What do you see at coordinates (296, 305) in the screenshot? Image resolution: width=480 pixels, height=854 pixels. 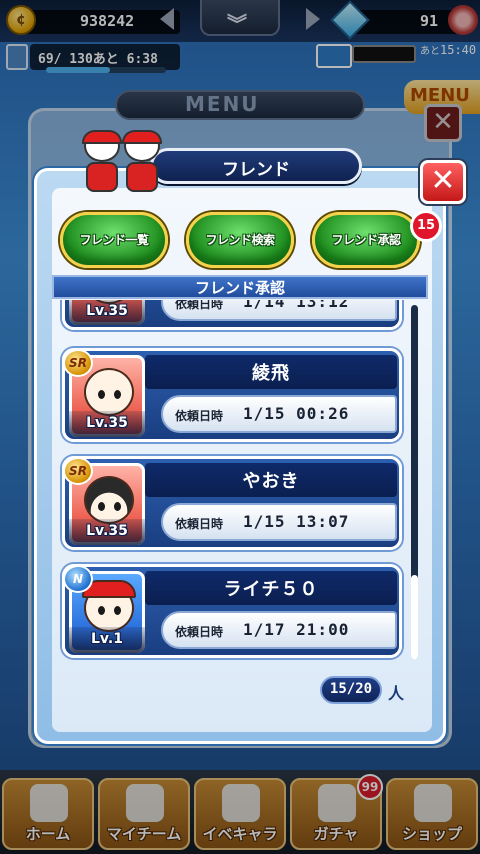 I see `request-date-value: 1/14 13:12` at bounding box center [296, 305].